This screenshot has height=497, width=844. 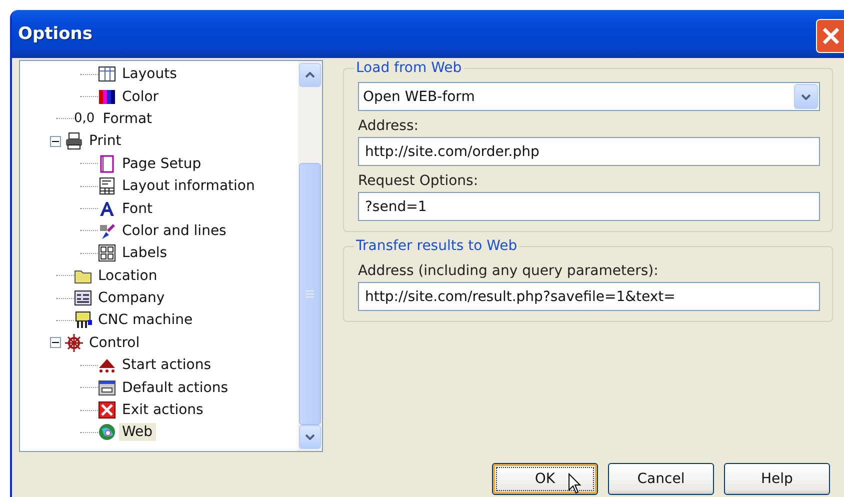 I want to click on machine-icon, so click(x=83, y=320).